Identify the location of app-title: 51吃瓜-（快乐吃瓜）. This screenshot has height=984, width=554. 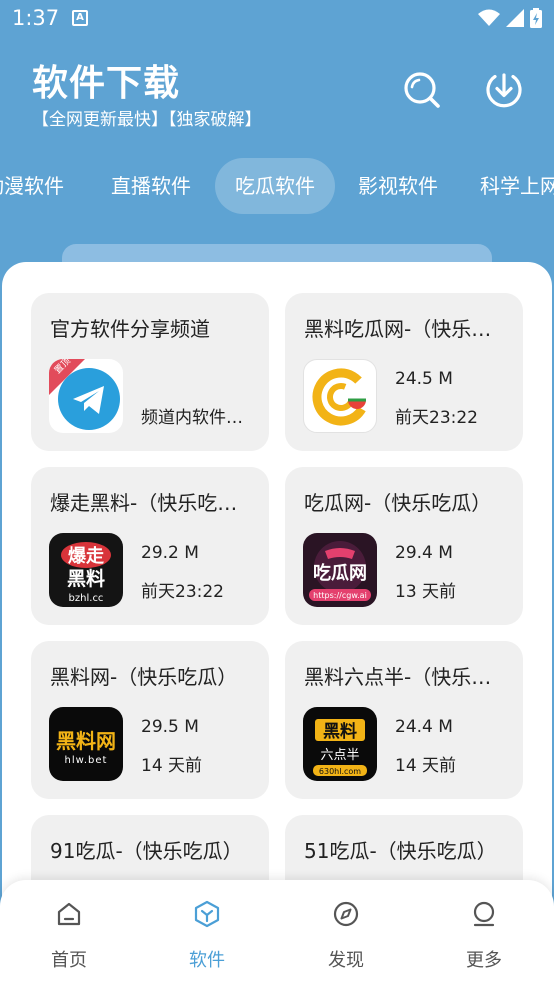
(400, 851).